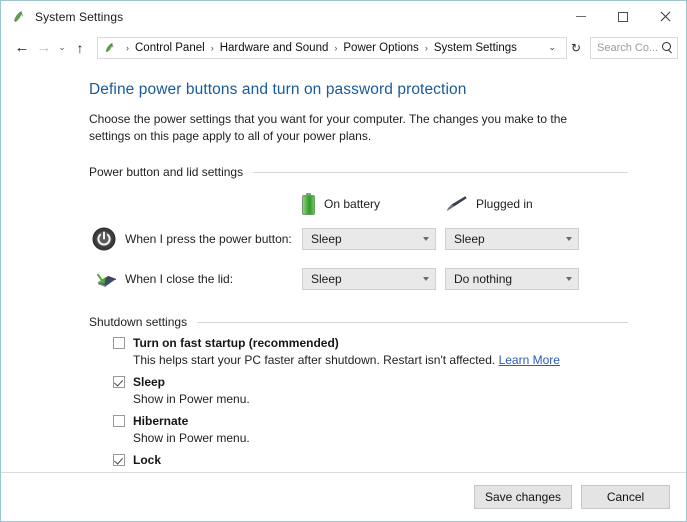  Describe the element at coordinates (475, 48) in the screenshot. I see `breadcrumb-item-system-settings: System Settings` at that location.